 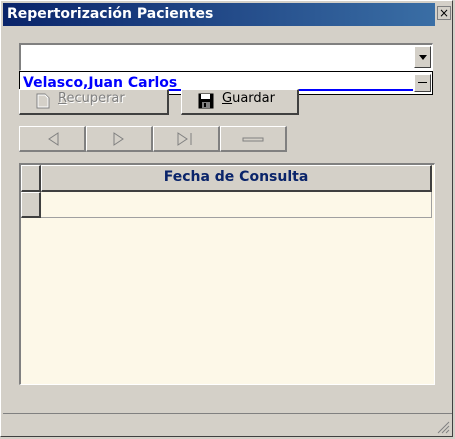 I want to click on nav-last-button, so click(x=186, y=139).